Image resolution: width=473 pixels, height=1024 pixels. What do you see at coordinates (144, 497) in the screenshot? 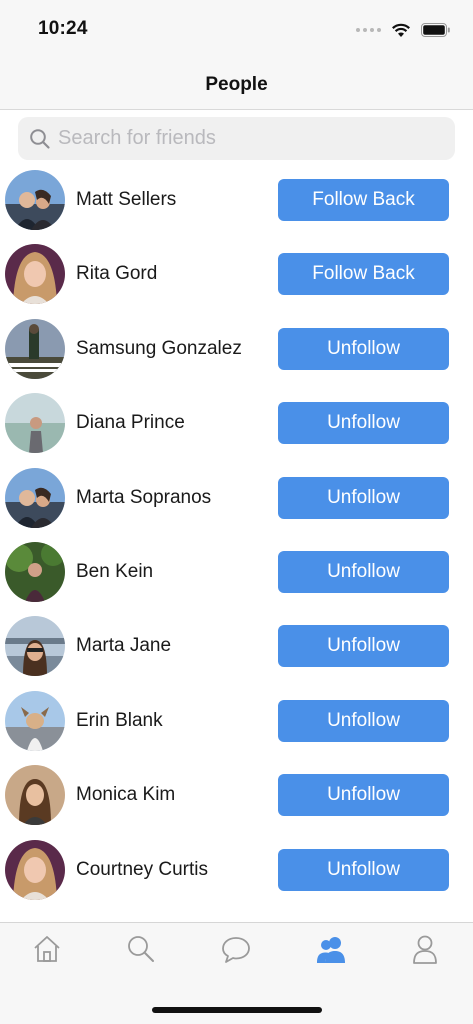
I see `person-name: Marta Sopranos` at bounding box center [144, 497].